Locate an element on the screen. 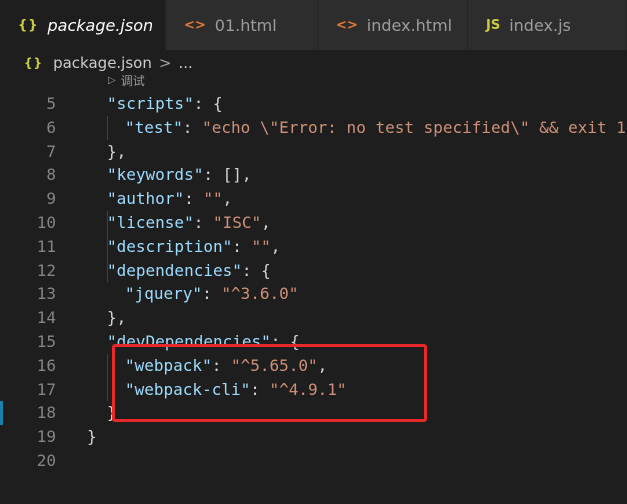 The image size is (627, 504). line-number: 18 is located at coordinates (46, 413).